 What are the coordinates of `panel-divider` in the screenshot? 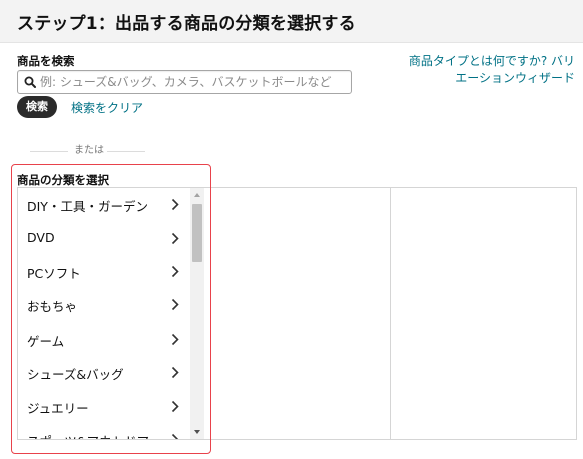 It's located at (390, 313).